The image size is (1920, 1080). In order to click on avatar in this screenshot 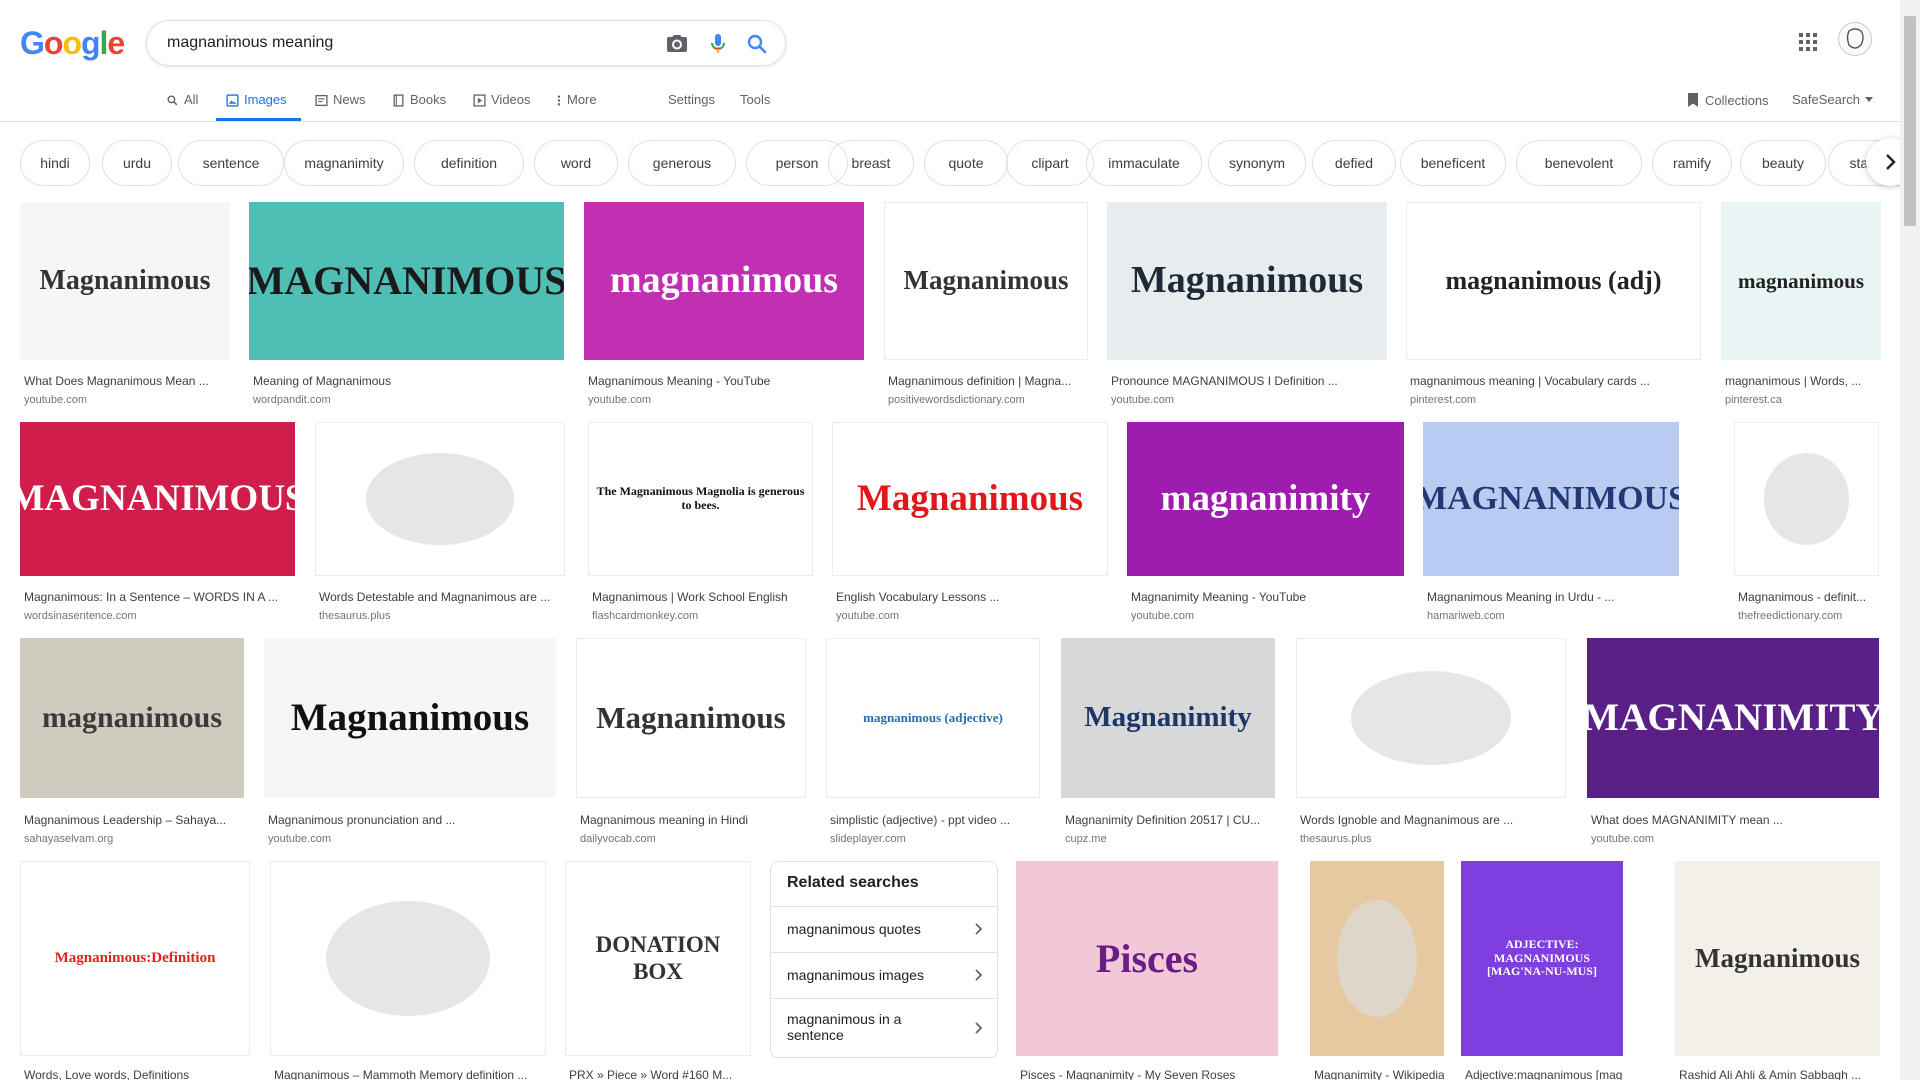, I will do `click(1855, 39)`.